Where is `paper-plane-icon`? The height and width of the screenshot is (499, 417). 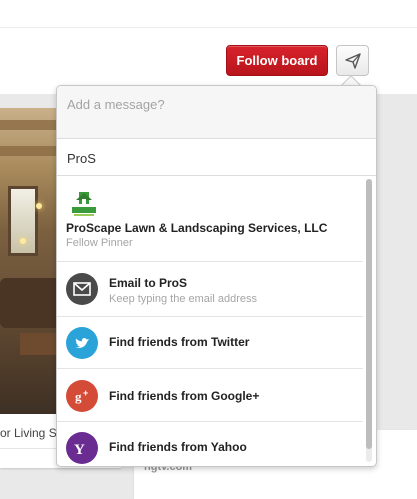 paper-plane-icon is located at coordinates (353, 61).